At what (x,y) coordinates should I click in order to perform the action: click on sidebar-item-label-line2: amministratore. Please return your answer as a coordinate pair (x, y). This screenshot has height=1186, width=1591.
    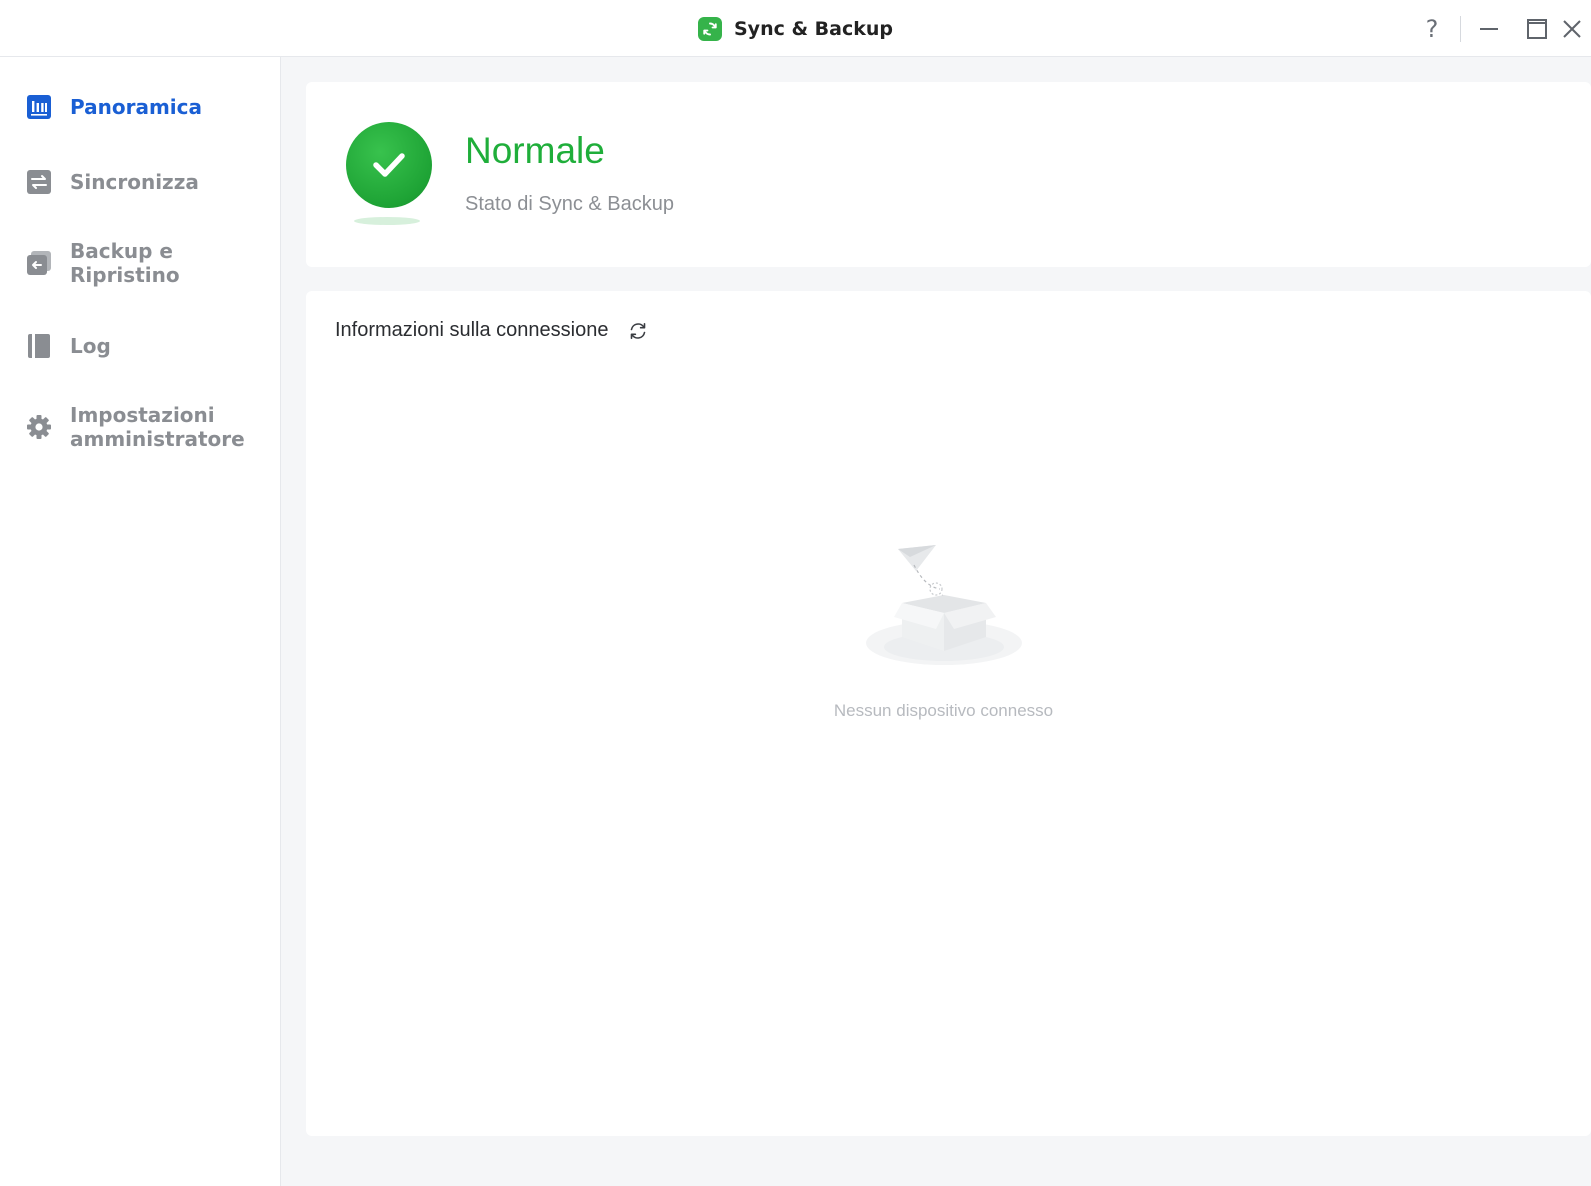
    Looking at the image, I should click on (157, 439).